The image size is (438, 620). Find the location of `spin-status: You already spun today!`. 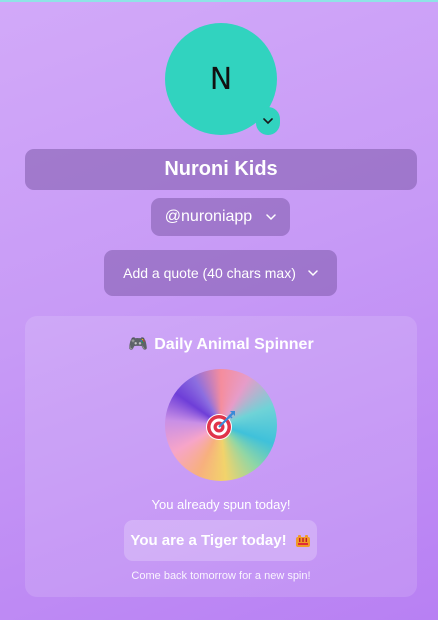

spin-status: You already spun today! is located at coordinates (221, 504).